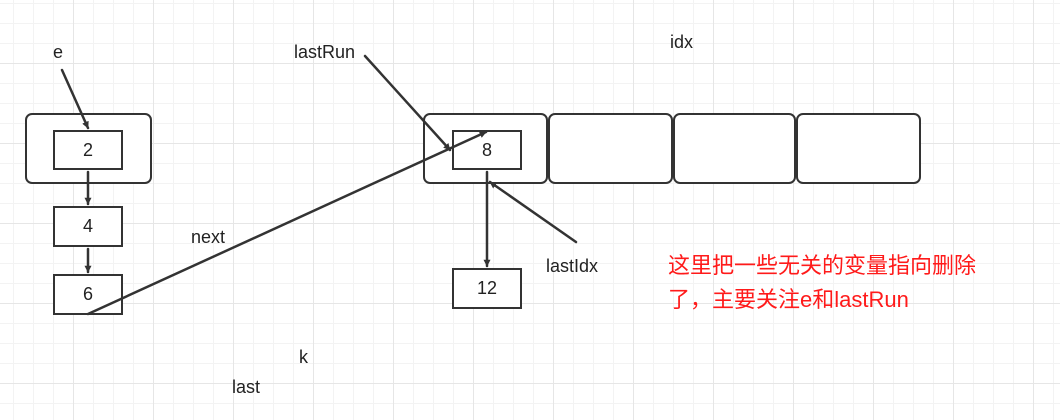 The width and height of the screenshot is (1060, 420). What do you see at coordinates (533, 212) in the screenshot?
I see `lastidx-pointer-arrow` at bounding box center [533, 212].